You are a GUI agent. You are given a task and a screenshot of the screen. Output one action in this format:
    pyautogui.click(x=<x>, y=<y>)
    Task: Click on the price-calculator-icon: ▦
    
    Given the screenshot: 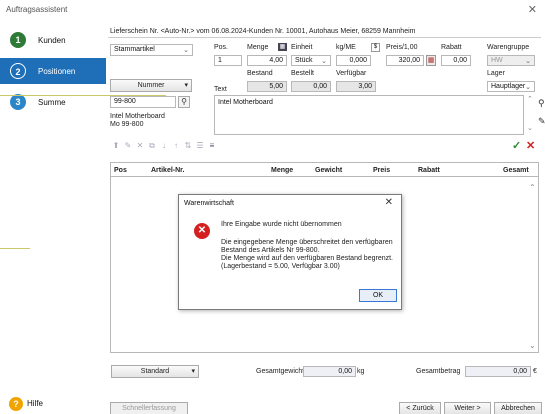 What is the action you would take?
    pyautogui.click(x=431, y=60)
    